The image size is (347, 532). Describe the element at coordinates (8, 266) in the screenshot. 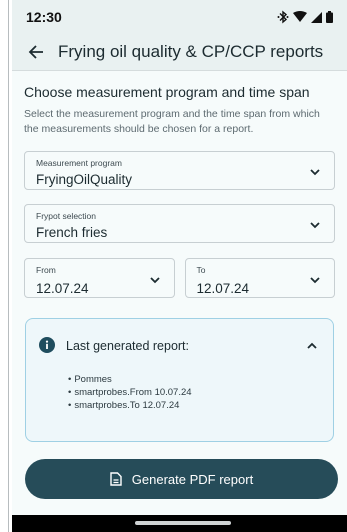

I see `left-edge-line` at that location.